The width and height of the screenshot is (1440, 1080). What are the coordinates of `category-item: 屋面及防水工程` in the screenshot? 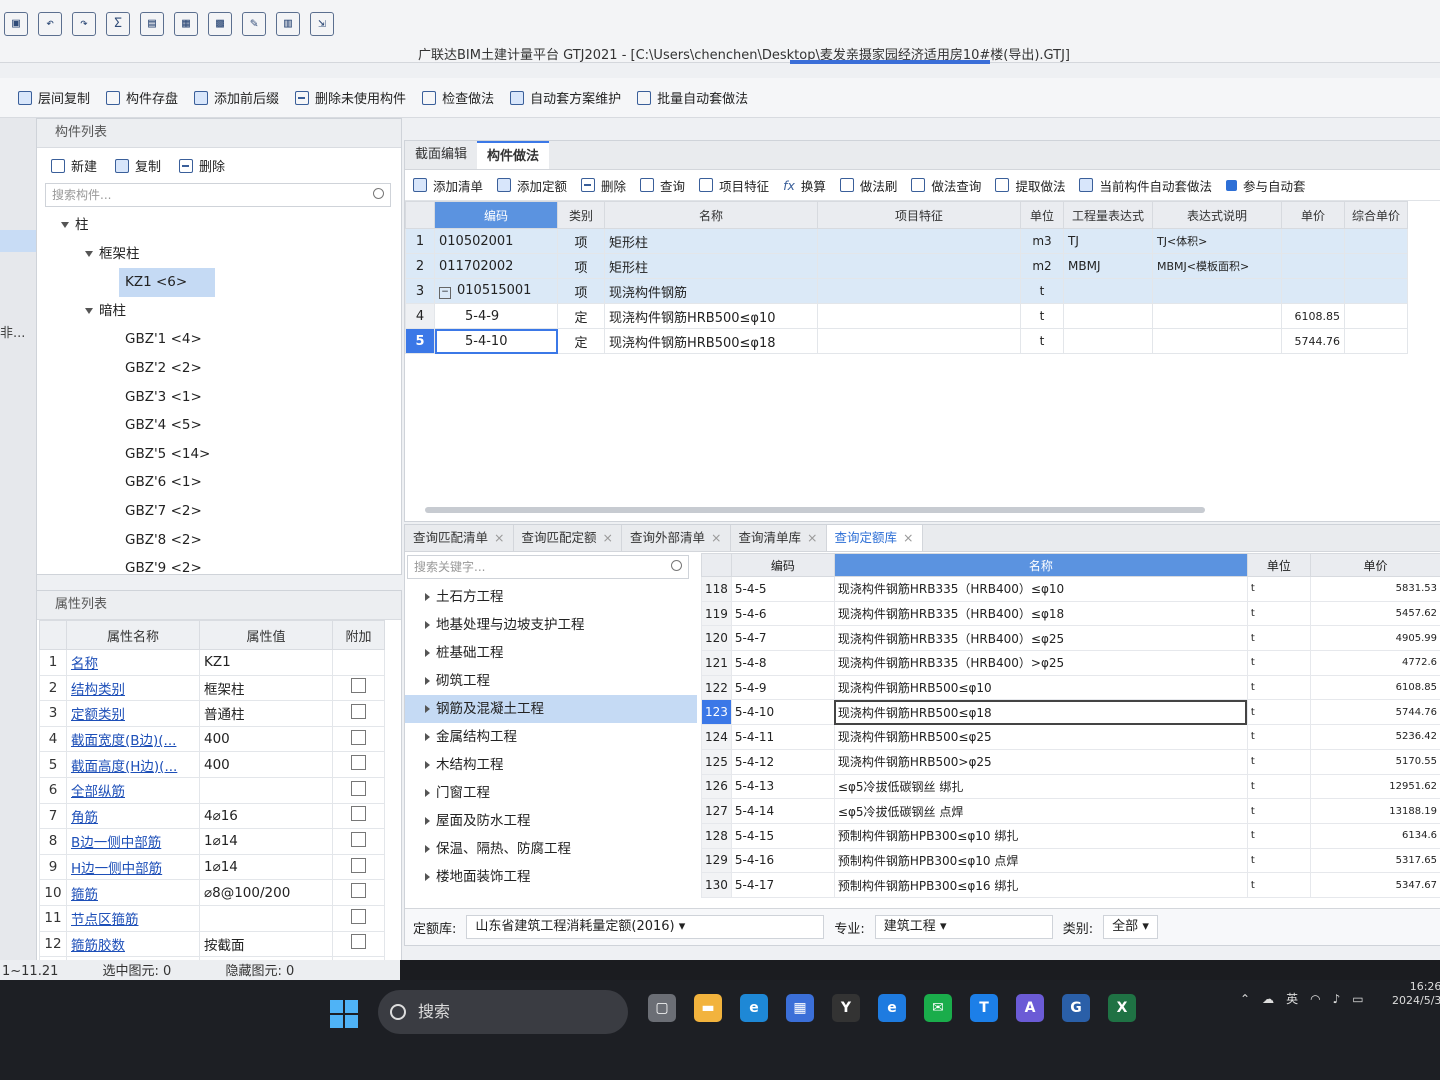 It's located at (551, 821).